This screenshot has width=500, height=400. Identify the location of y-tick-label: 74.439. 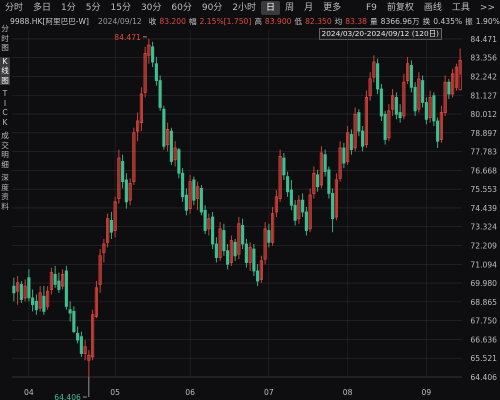
(483, 208).